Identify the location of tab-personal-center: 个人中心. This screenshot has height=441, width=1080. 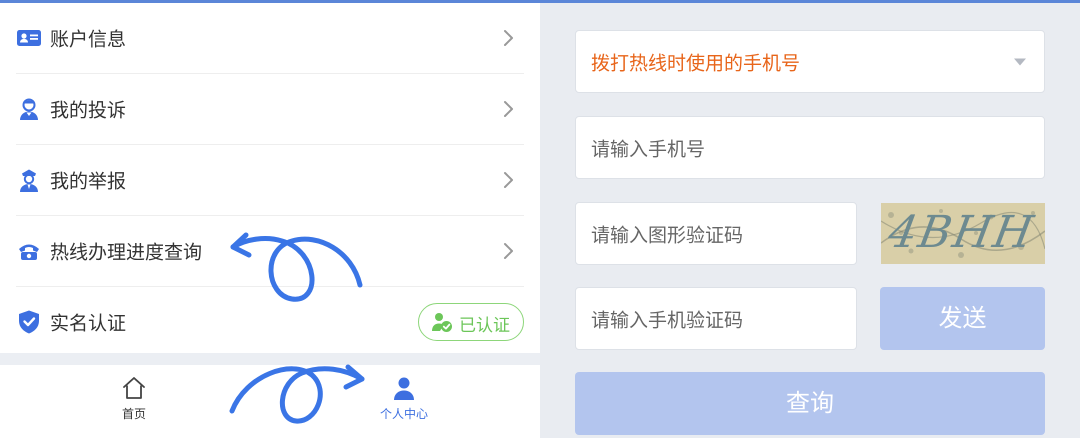
(404, 403).